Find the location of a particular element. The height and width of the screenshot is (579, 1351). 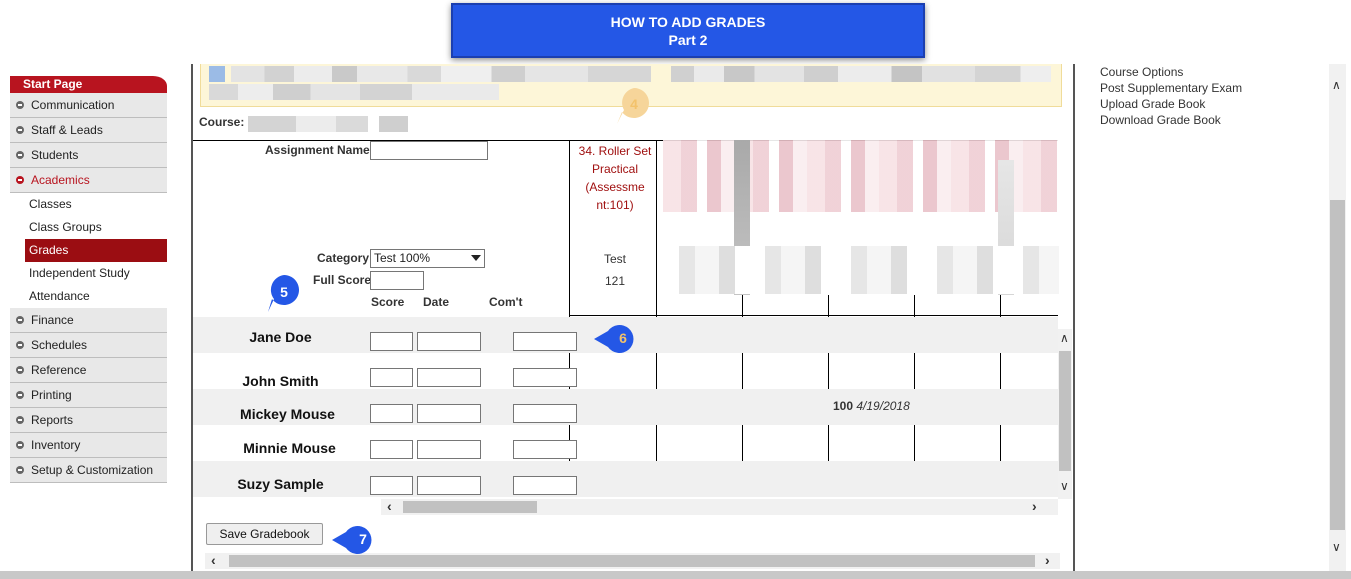

comment-column-header: Com't is located at coordinates (506, 302).